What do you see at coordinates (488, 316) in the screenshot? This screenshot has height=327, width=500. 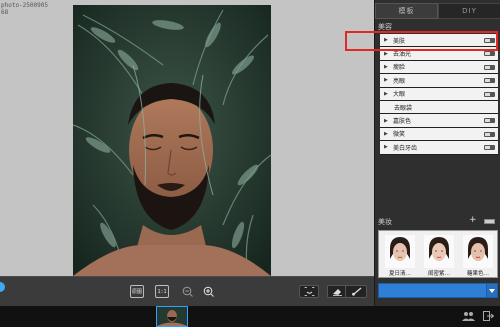 I see `export-icon` at bounding box center [488, 316].